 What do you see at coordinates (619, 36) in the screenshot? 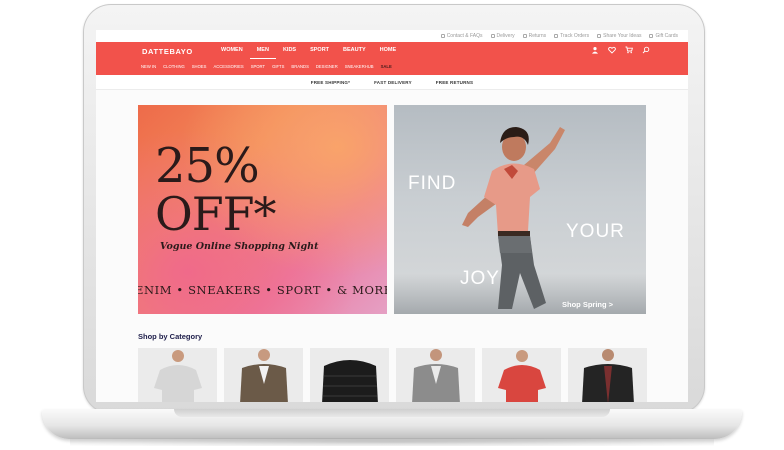
I see `utility-link-share-ideas: Share Your Ideas` at bounding box center [619, 36].